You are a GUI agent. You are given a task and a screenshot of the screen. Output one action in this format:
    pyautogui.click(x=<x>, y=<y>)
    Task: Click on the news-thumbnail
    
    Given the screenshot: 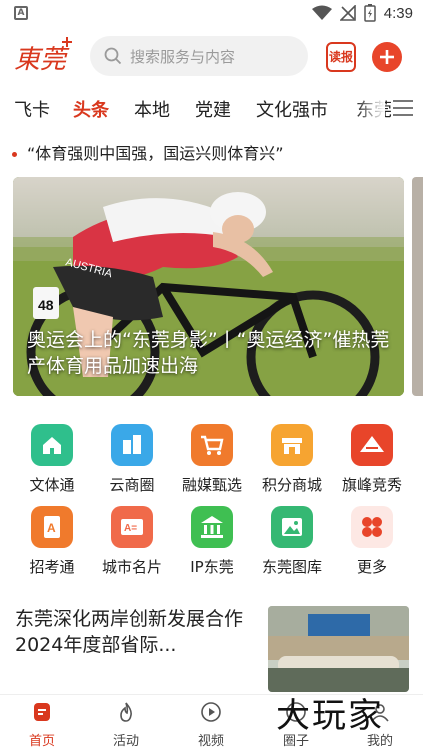 What is the action you would take?
    pyautogui.click(x=338, y=649)
    